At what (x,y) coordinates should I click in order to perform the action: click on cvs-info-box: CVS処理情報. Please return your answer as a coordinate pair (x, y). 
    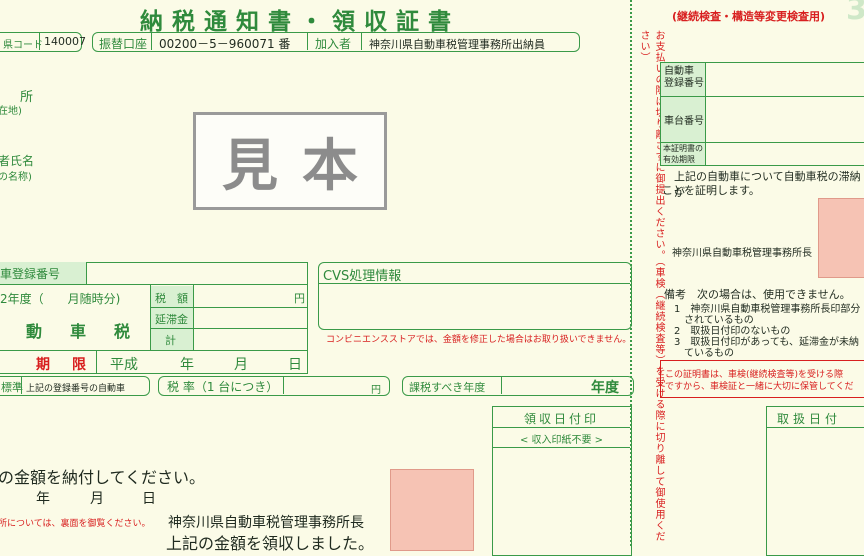
    Looking at the image, I should click on (475, 296).